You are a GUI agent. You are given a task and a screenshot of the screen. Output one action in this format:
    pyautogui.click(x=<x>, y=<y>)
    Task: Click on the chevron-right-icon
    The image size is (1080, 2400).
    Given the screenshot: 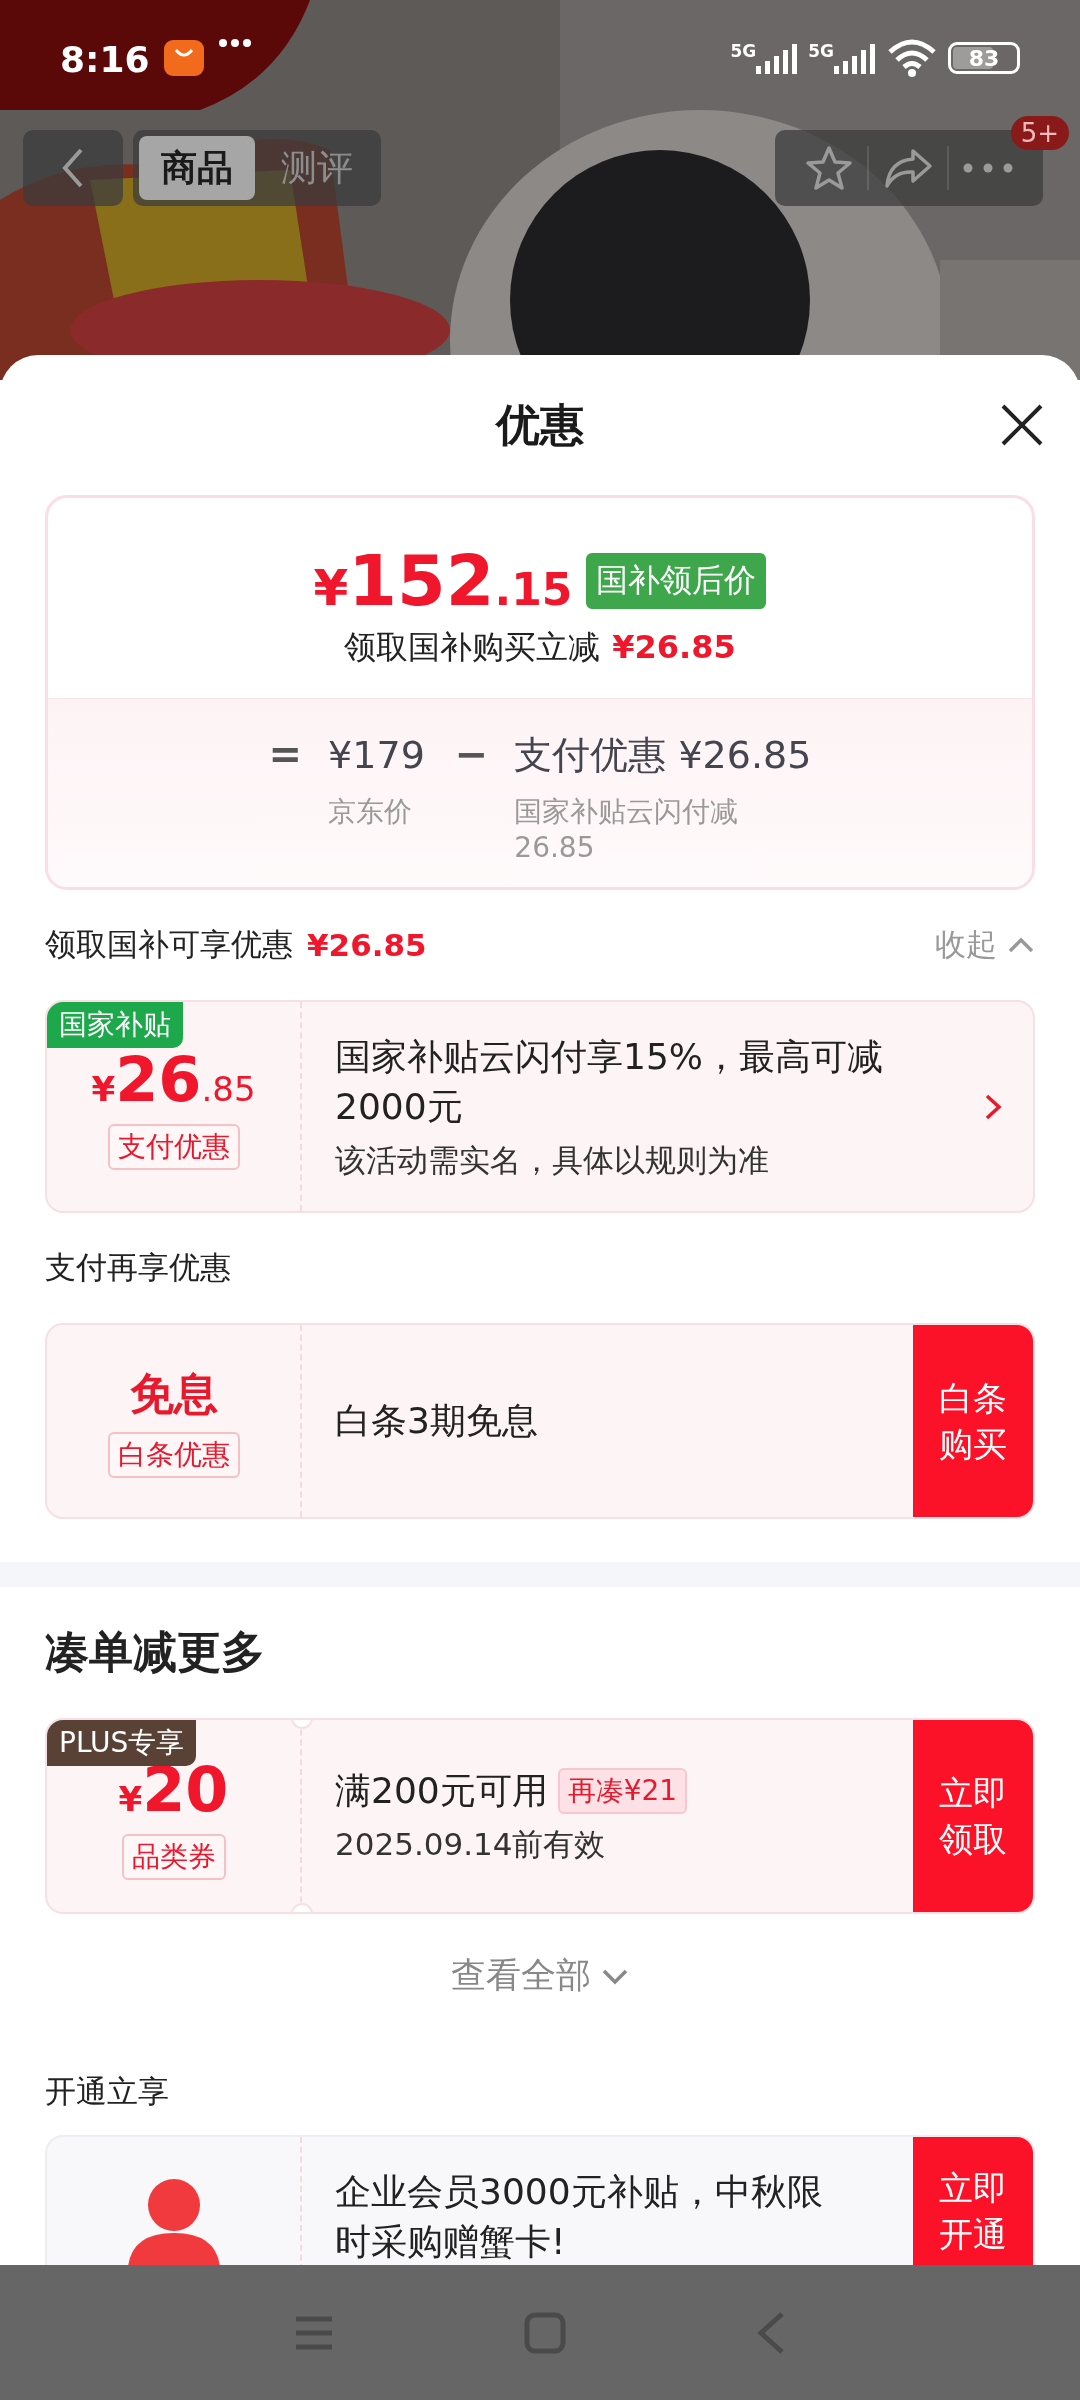 What is the action you would take?
    pyautogui.click(x=993, y=1106)
    